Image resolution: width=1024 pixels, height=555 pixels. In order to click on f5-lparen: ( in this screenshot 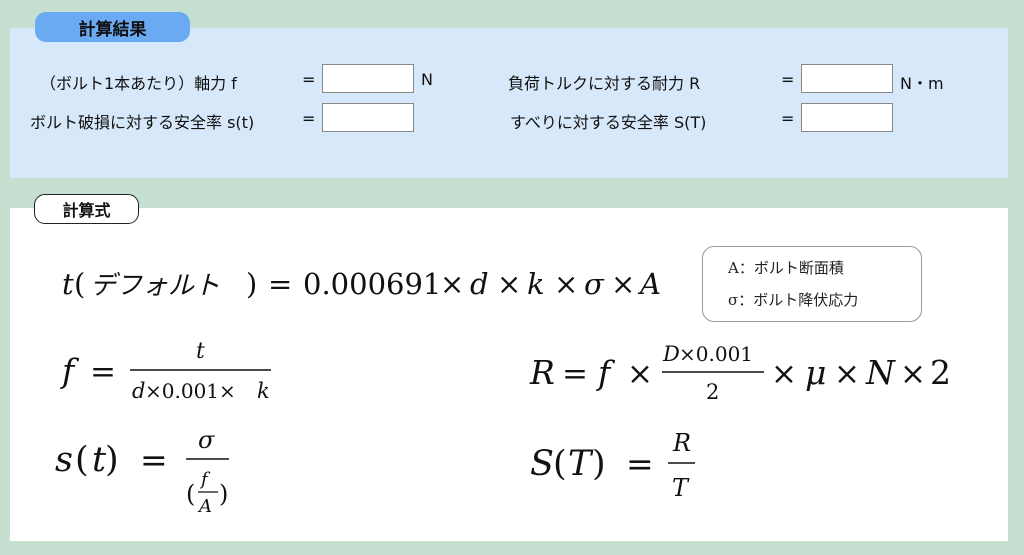, I will do `click(560, 464)`.